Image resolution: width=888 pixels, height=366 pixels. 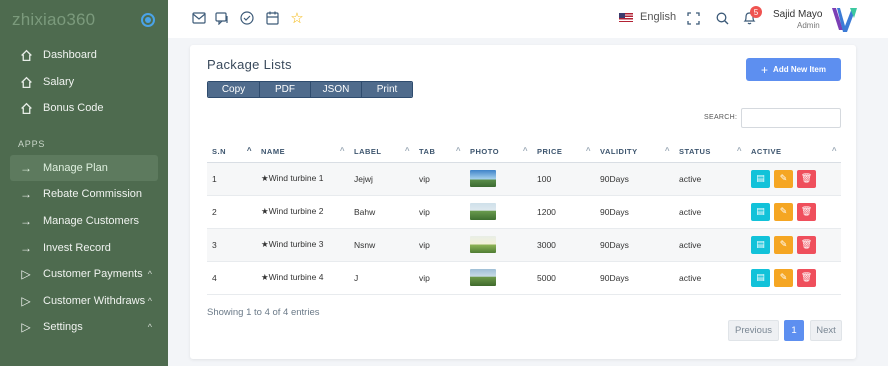 What do you see at coordinates (84, 194) in the screenshot?
I see `sidebar-item-rebate-commission: → Rebate Commission` at bounding box center [84, 194].